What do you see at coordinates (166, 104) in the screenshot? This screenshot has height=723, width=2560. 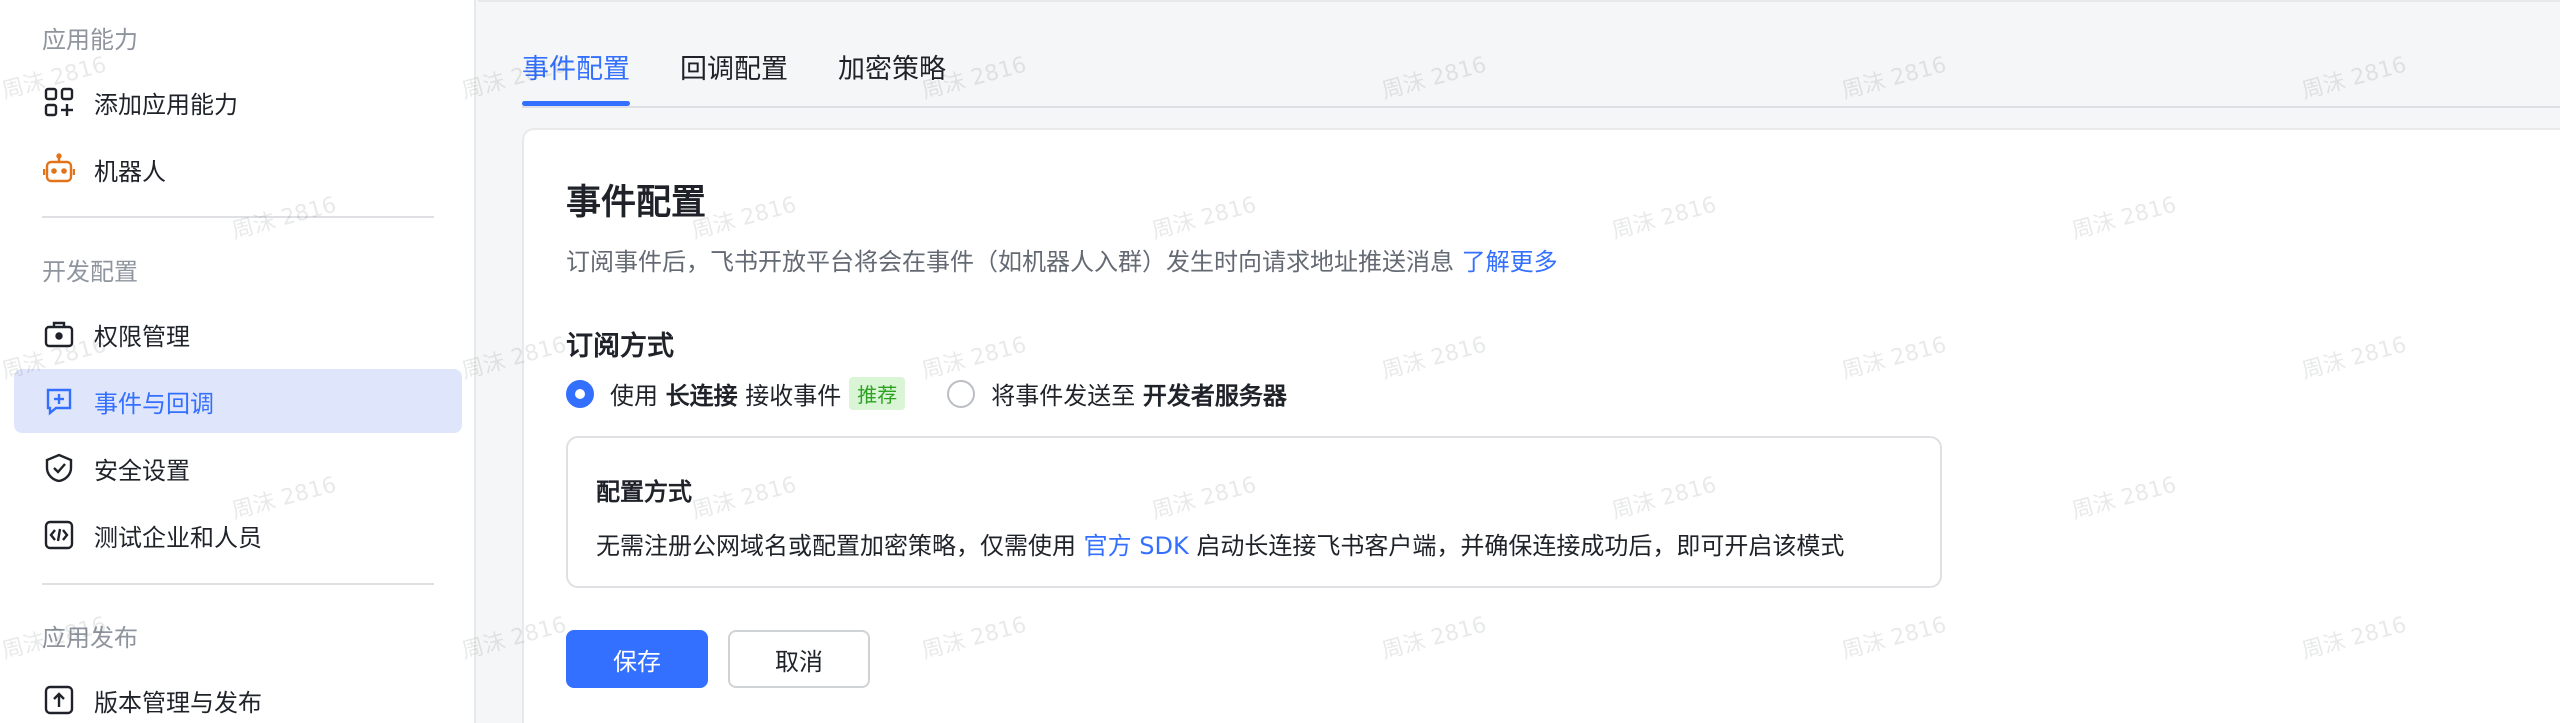 I see `sidebar-item-label: 添加应用能力` at bounding box center [166, 104].